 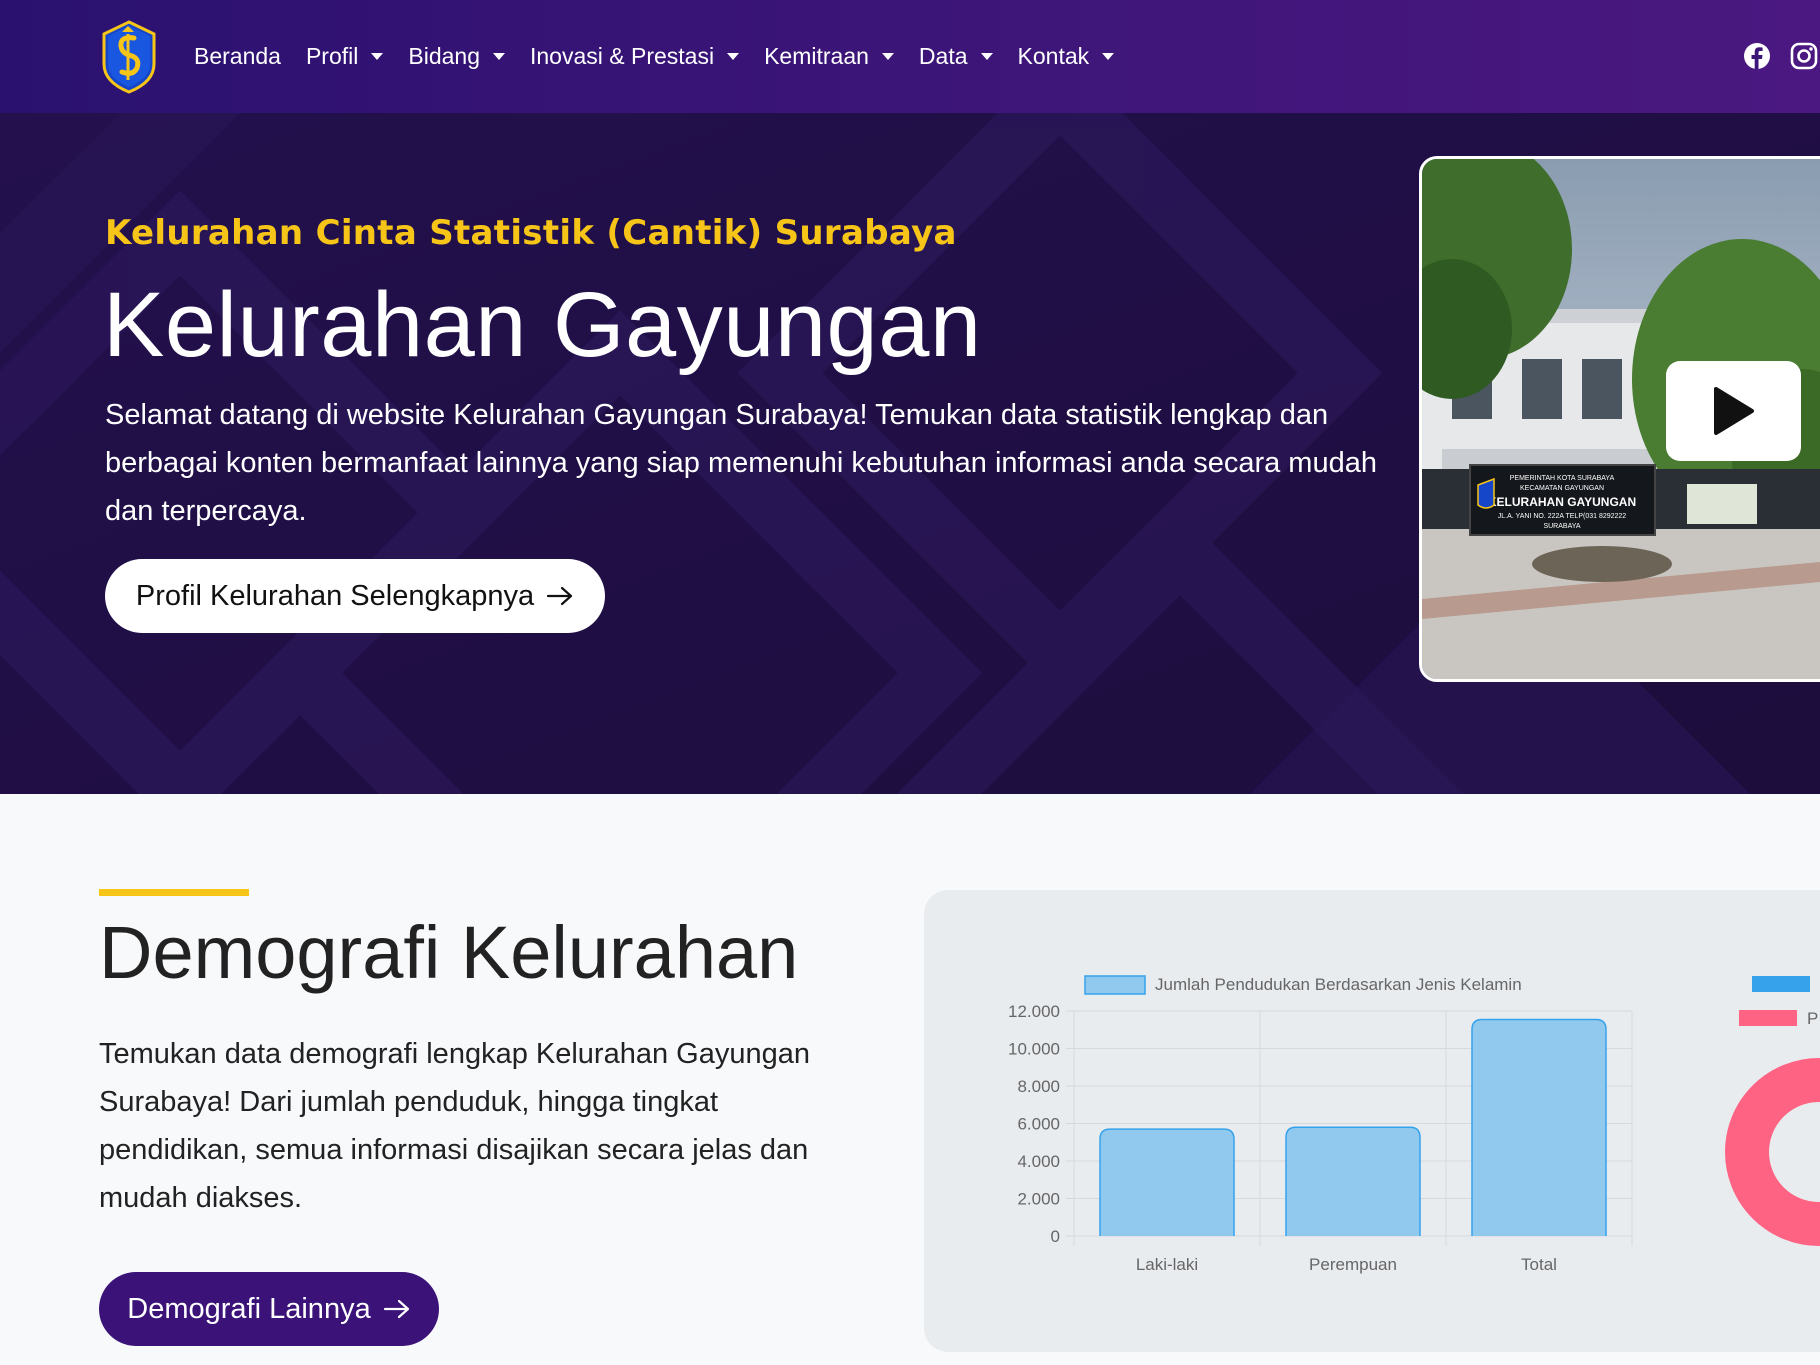 I want to click on nav-item-bidang: Bidang, so click(x=456, y=56).